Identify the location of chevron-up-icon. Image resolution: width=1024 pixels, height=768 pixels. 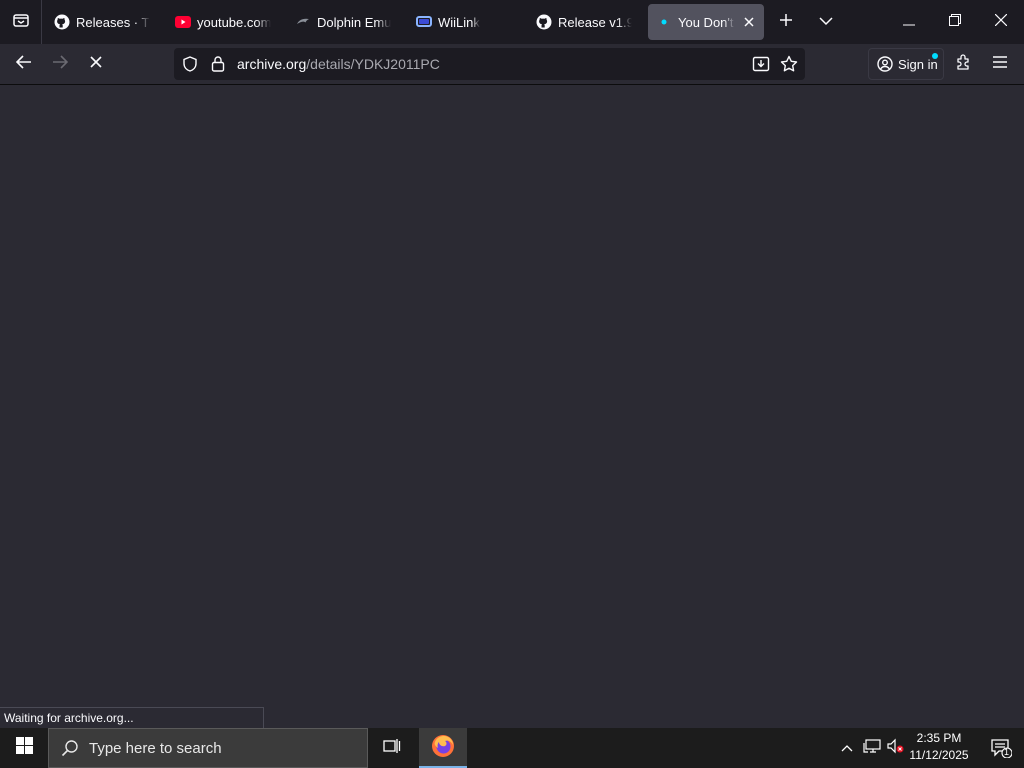
(847, 748).